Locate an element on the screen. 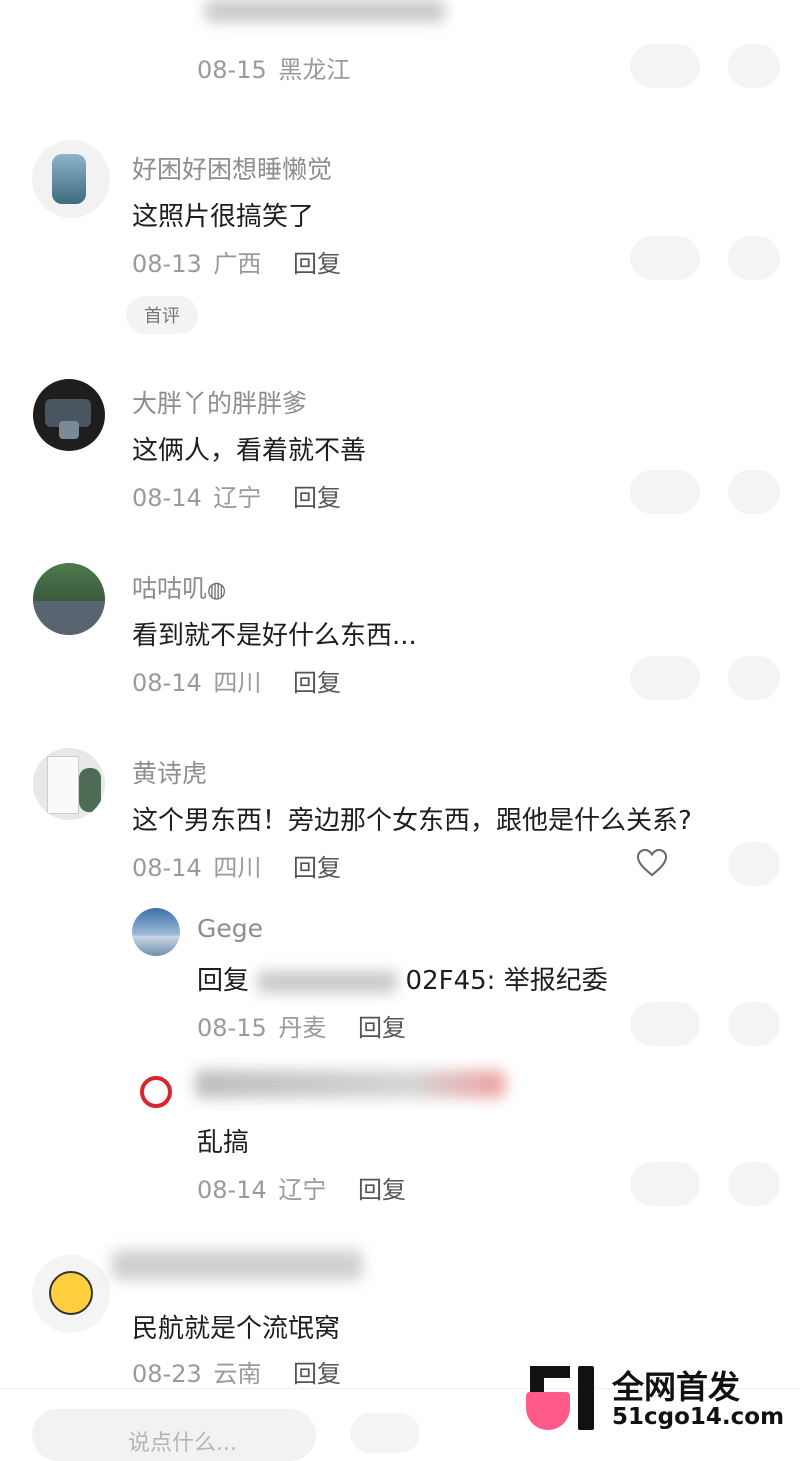 The width and height of the screenshot is (800, 1461). comment-date: 08-13 is located at coordinates (167, 264).